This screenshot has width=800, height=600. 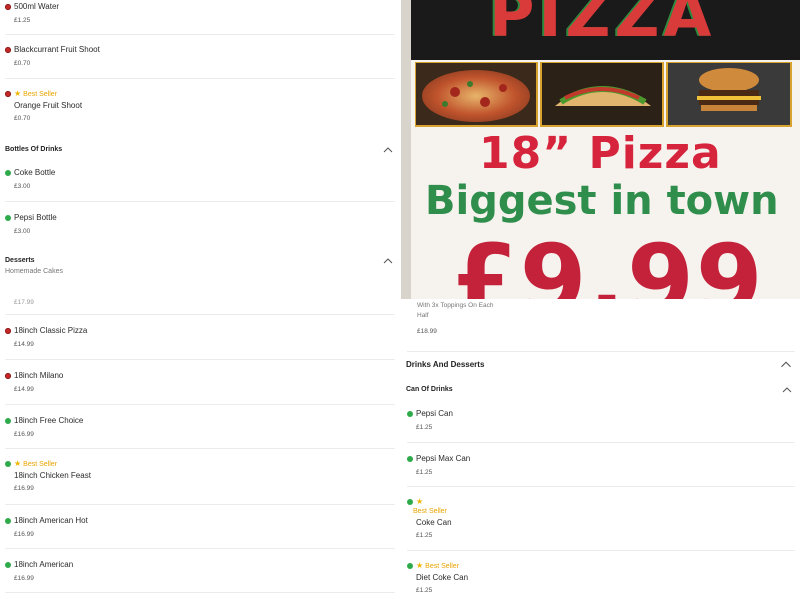 What do you see at coordinates (44, 564) in the screenshot?
I see `item-name: 18inch American` at bounding box center [44, 564].